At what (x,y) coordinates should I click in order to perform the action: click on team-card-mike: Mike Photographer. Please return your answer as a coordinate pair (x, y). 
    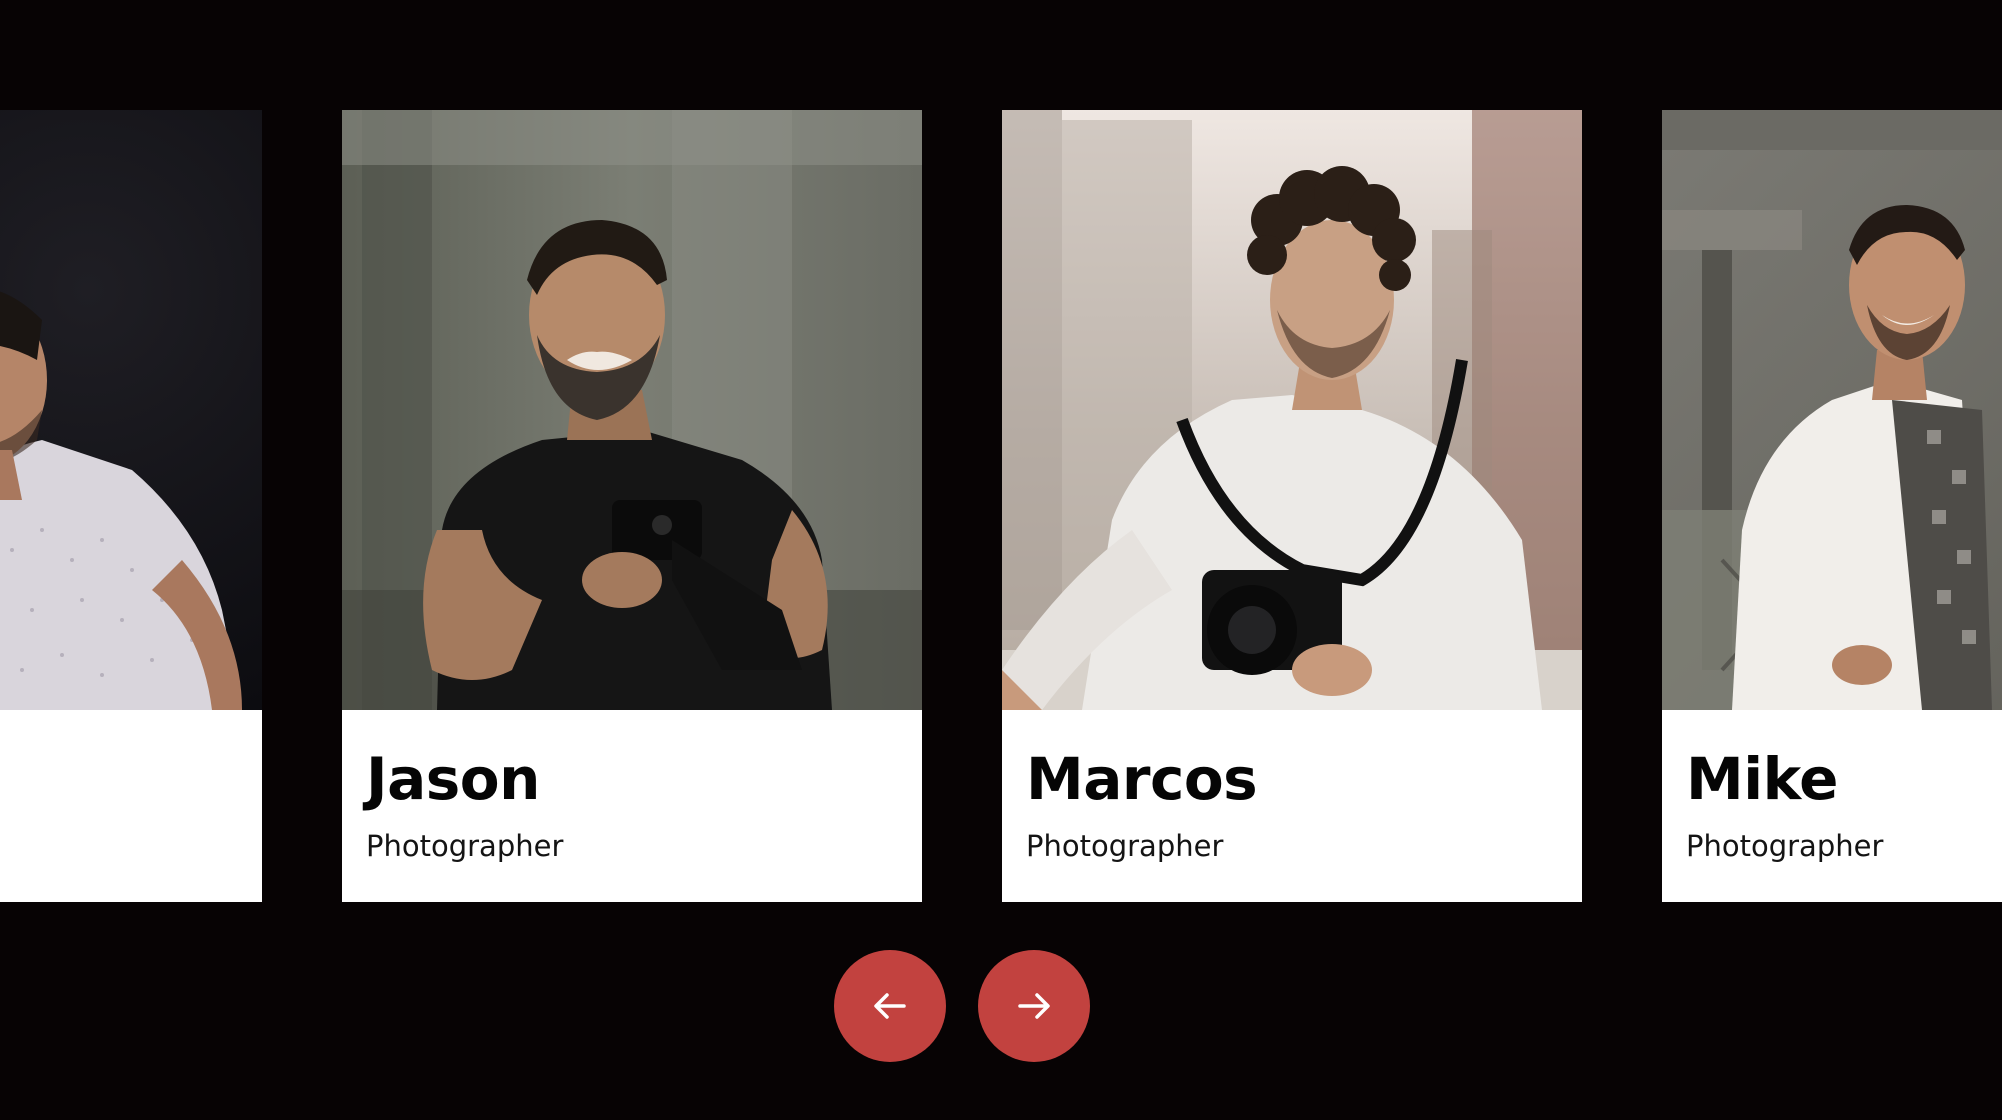
    Looking at the image, I should click on (1832, 506).